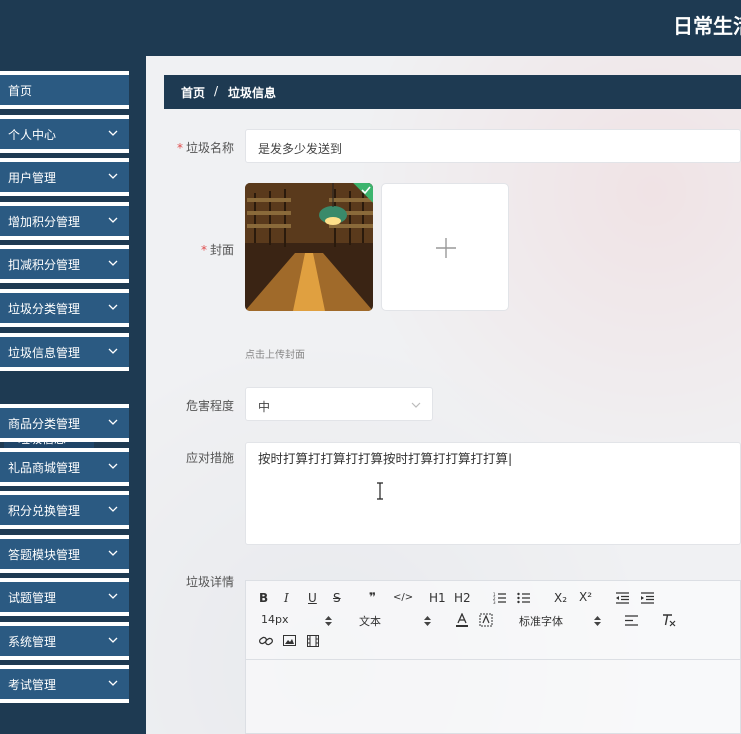 The width and height of the screenshot is (741, 734). Describe the element at coordinates (32, 178) in the screenshot. I see `sidebar-item-label: 用户管理` at that location.